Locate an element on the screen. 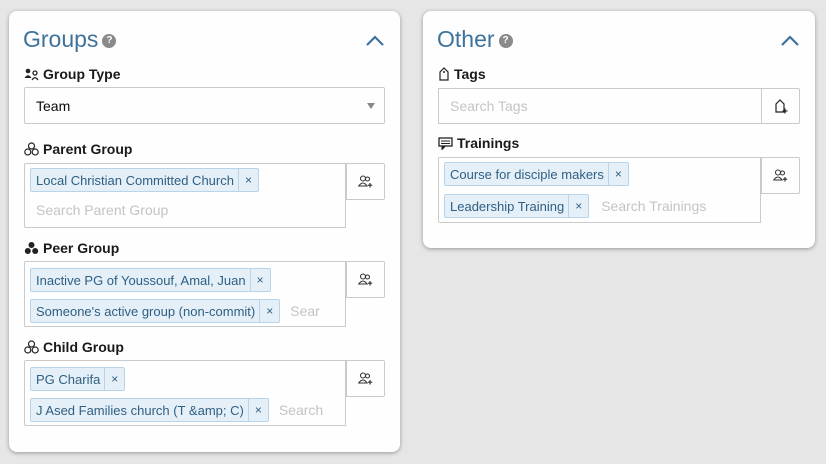 This screenshot has width=826, height=464. child-group-search-input: Search is located at coordinates (304, 410).